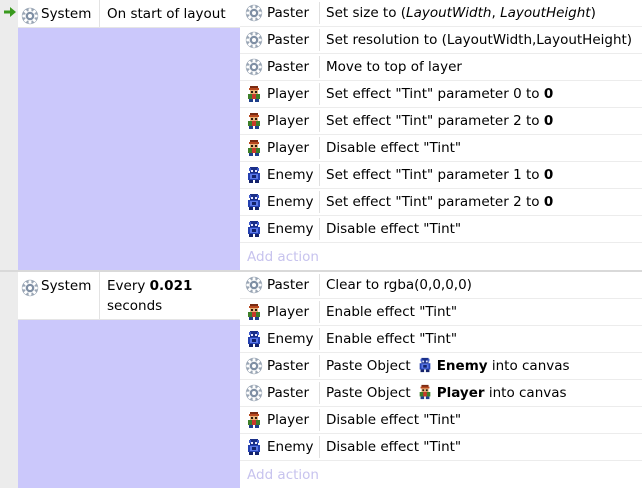  Describe the element at coordinates (394, 67) in the screenshot. I see `action-text: Move to top of layer` at that location.